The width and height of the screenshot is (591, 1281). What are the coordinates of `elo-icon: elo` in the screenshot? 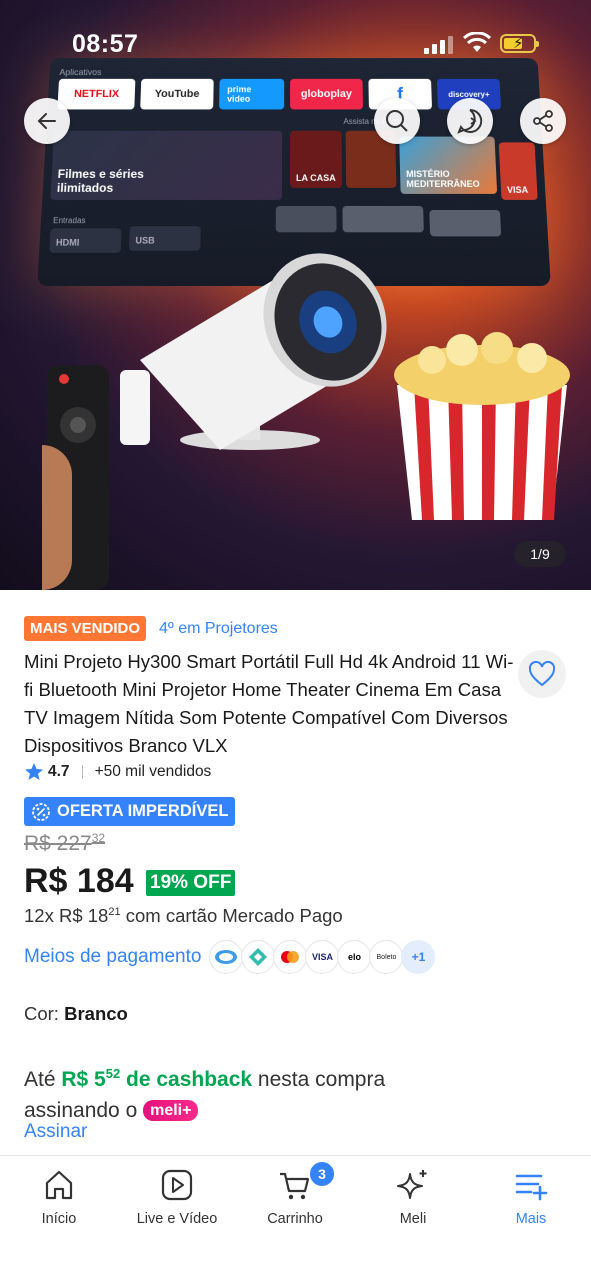 It's located at (354, 957).